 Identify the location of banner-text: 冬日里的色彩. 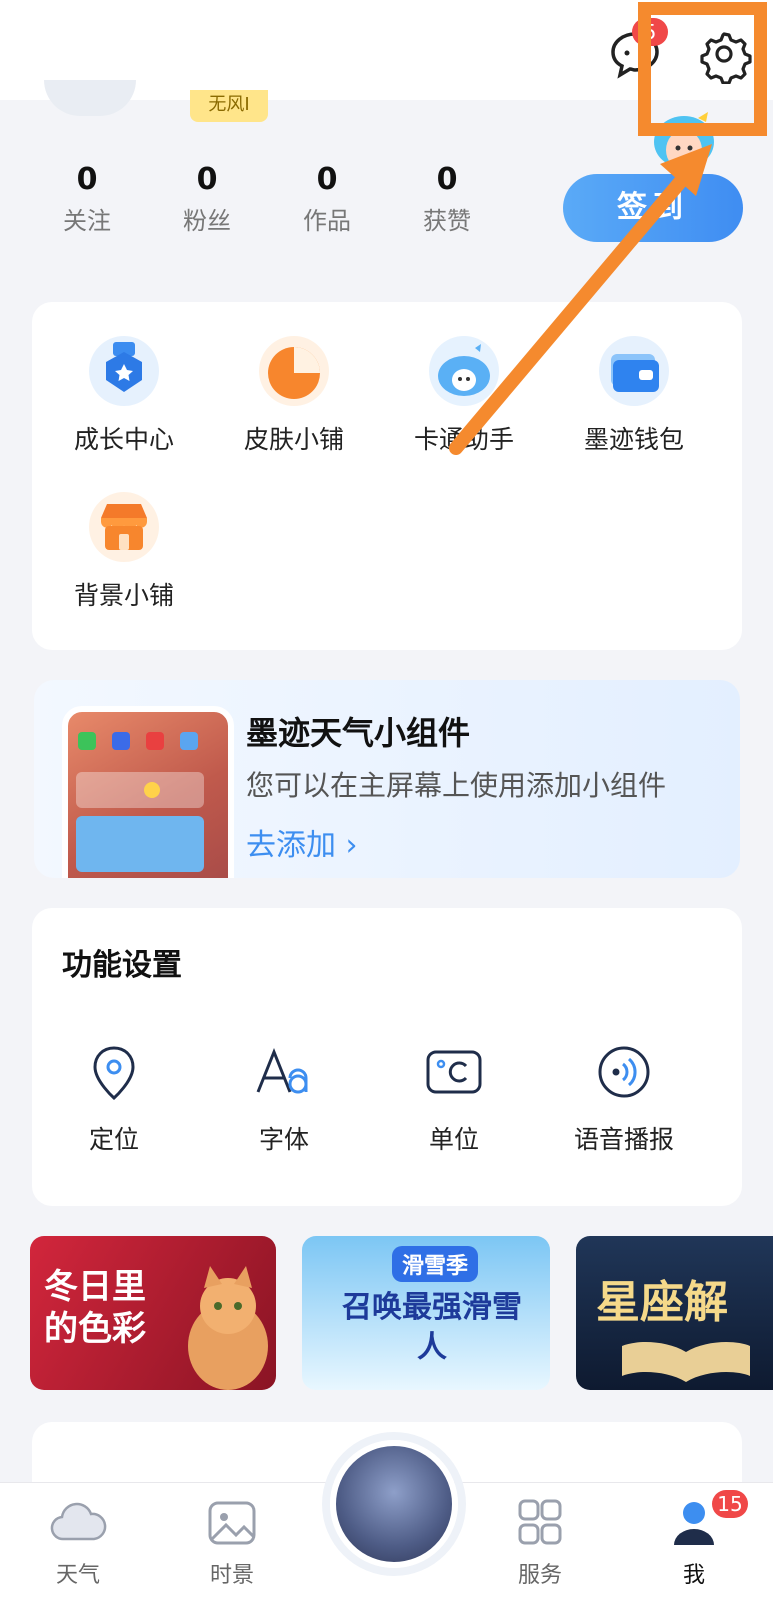
(95, 1308).